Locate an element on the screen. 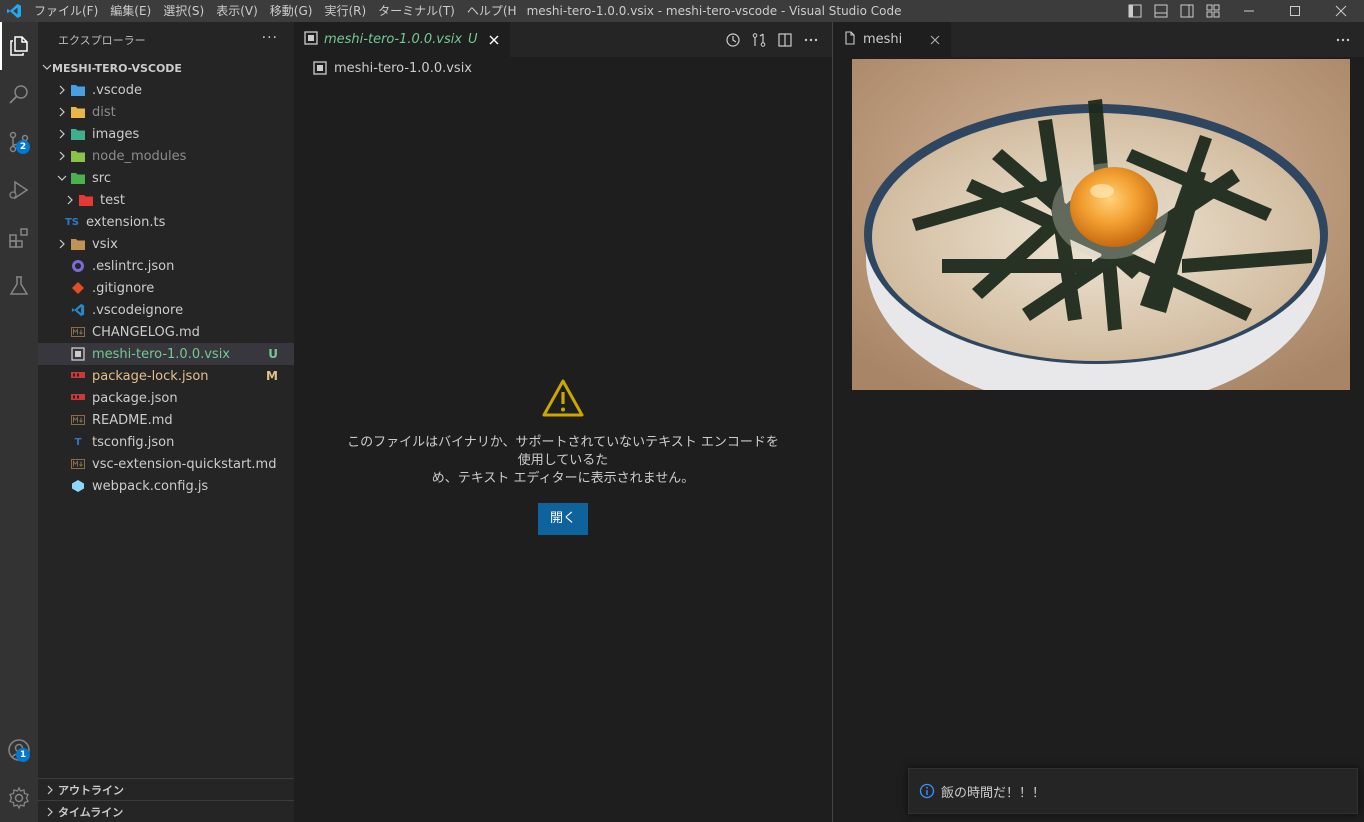 Image resolution: width=1364 pixels, height=822 pixels. tree-item: README.md is located at coordinates (166, 420).